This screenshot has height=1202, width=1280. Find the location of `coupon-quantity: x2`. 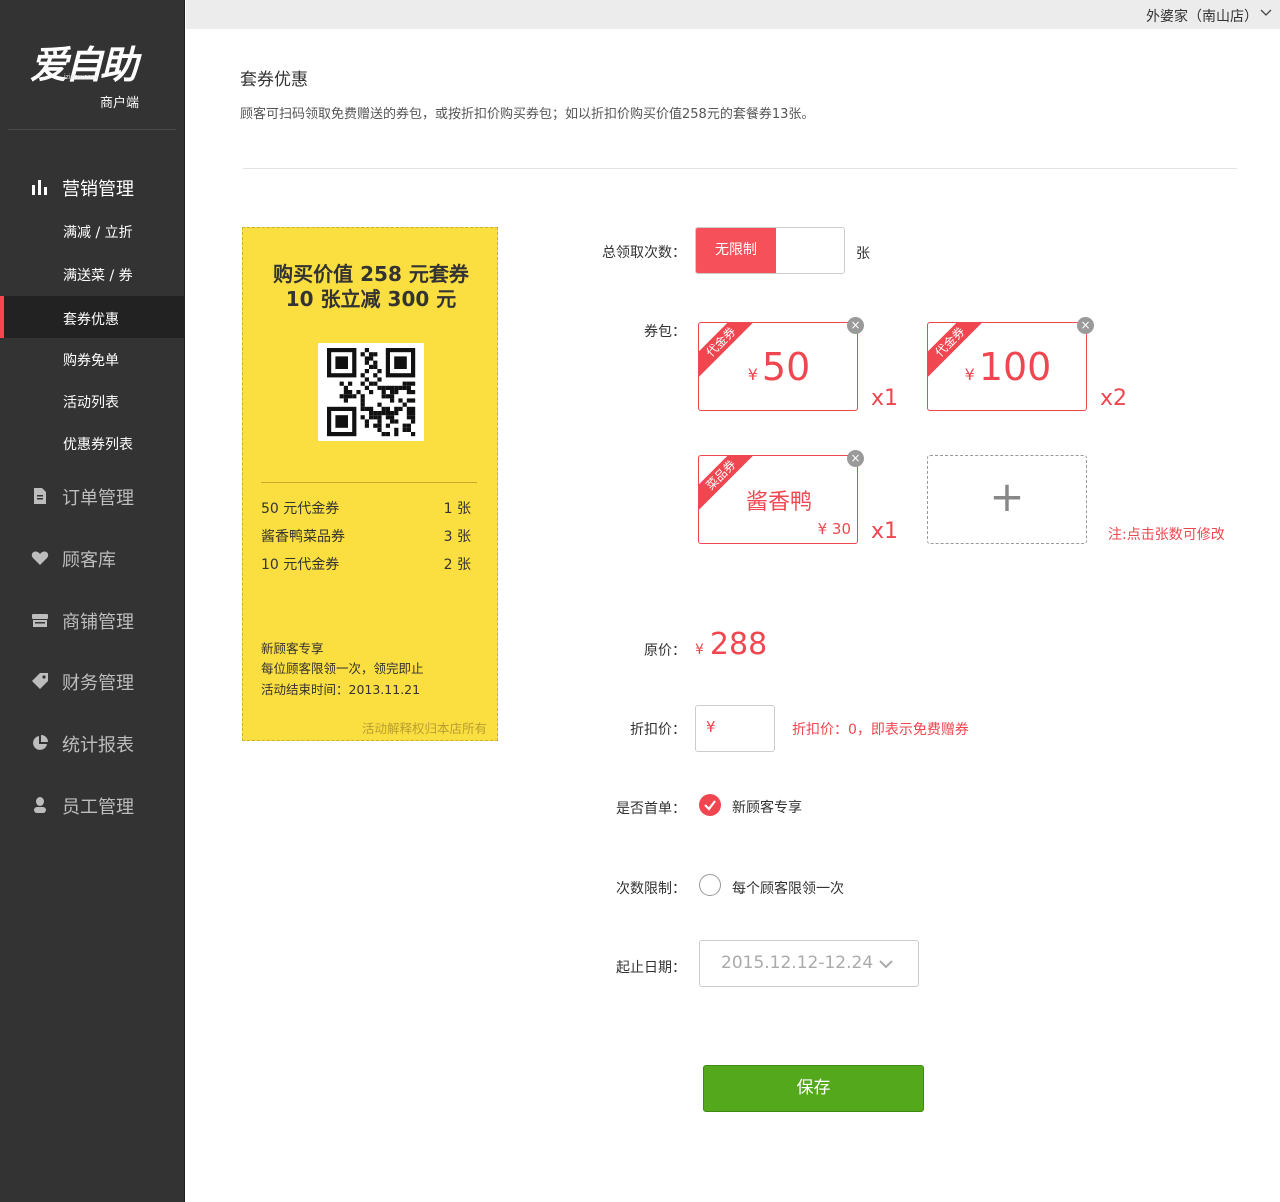

coupon-quantity: x2 is located at coordinates (1113, 398).